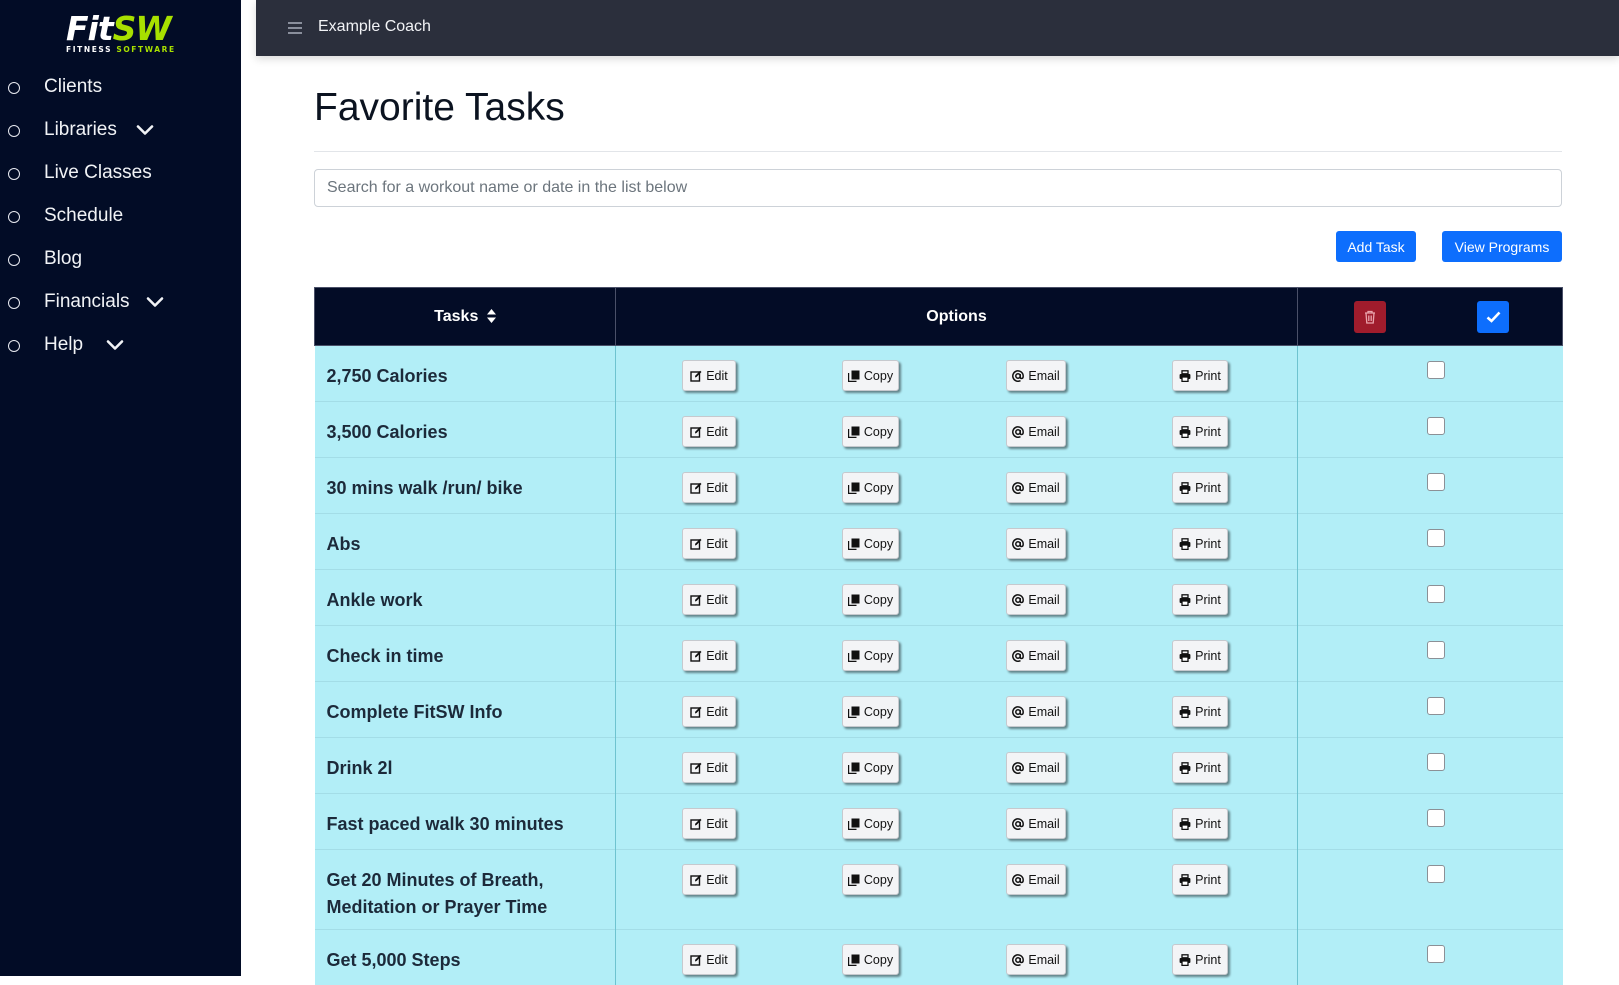 The width and height of the screenshot is (1619, 985). What do you see at coordinates (465, 760) in the screenshot?
I see `task-name: Drink 2l` at bounding box center [465, 760].